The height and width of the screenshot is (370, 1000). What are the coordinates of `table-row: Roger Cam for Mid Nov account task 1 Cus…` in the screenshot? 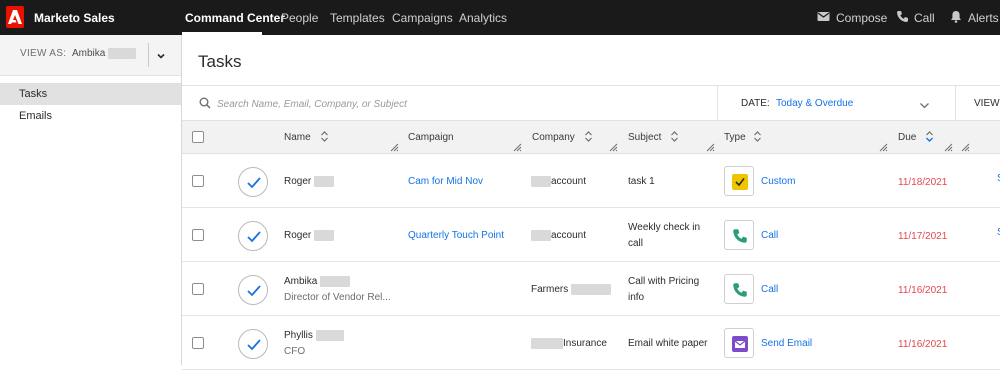 It's located at (591, 181).